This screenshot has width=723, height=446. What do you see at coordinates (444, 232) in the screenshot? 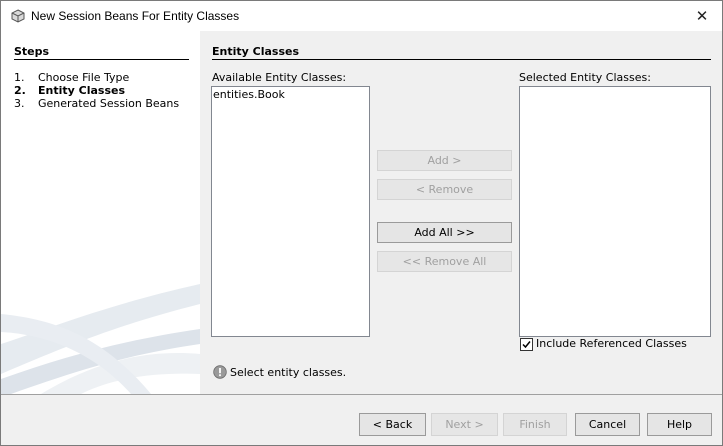
I see `add-all-button: Add All >>` at bounding box center [444, 232].